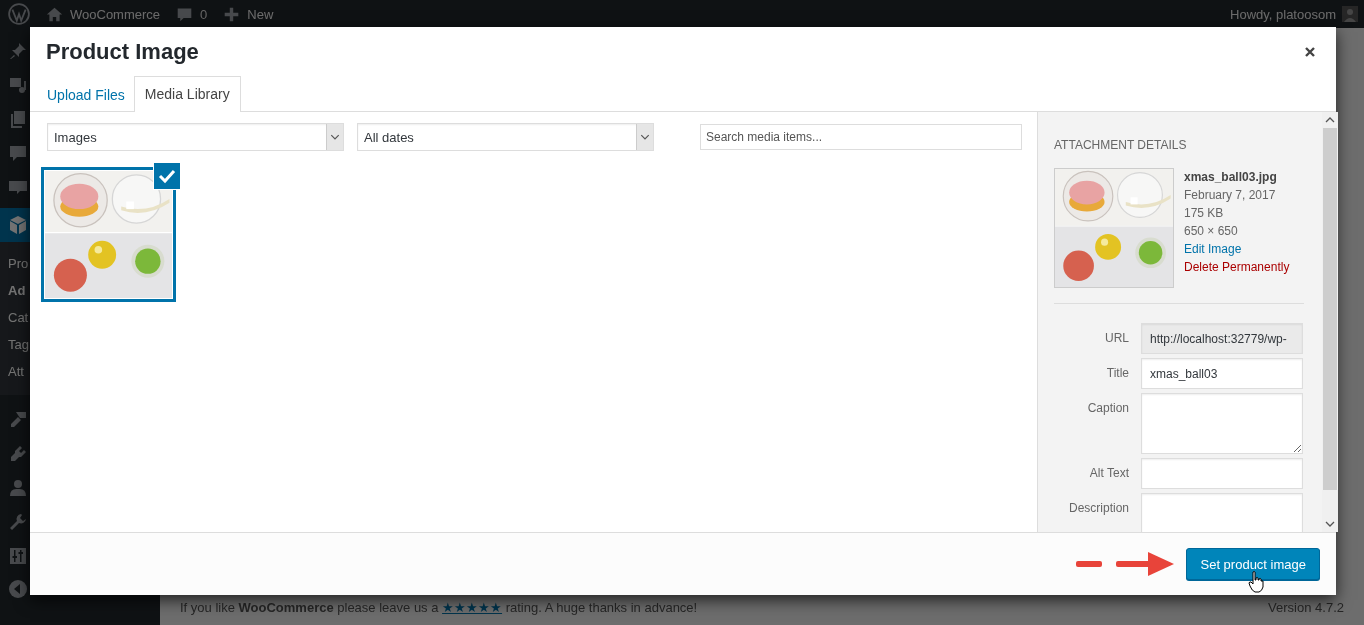  Describe the element at coordinates (1230, 195) in the screenshot. I see `upload-date: February 7, 2017` at that location.